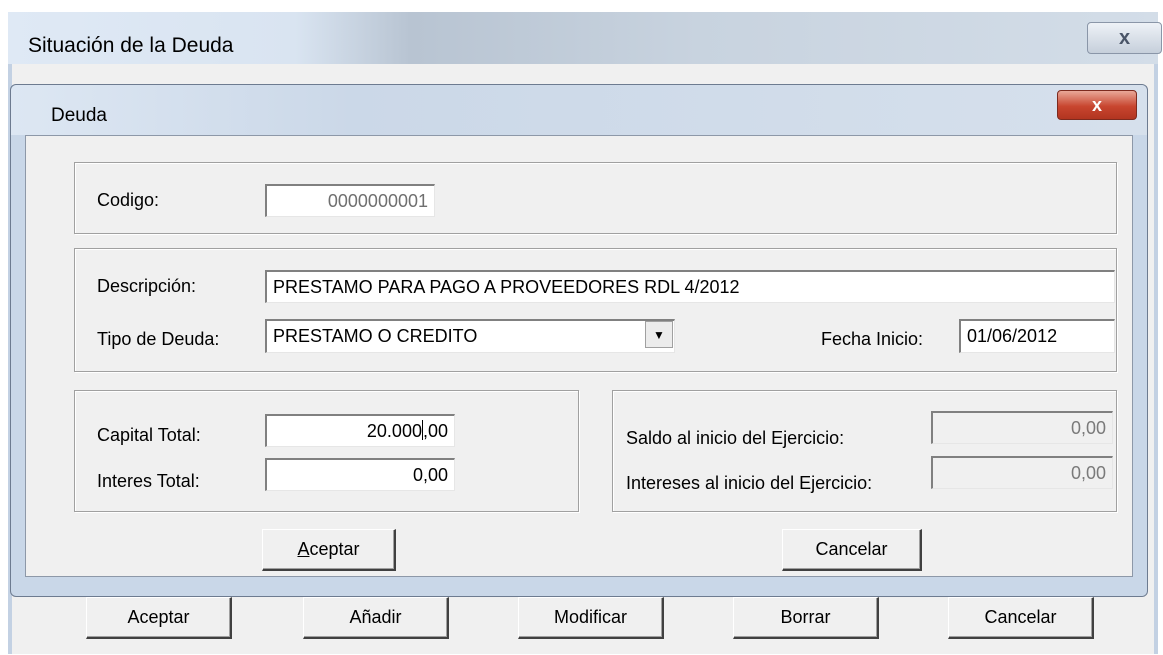  What do you see at coordinates (394, 431) in the screenshot?
I see `capital-total-int: 20.000` at bounding box center [394, 431].